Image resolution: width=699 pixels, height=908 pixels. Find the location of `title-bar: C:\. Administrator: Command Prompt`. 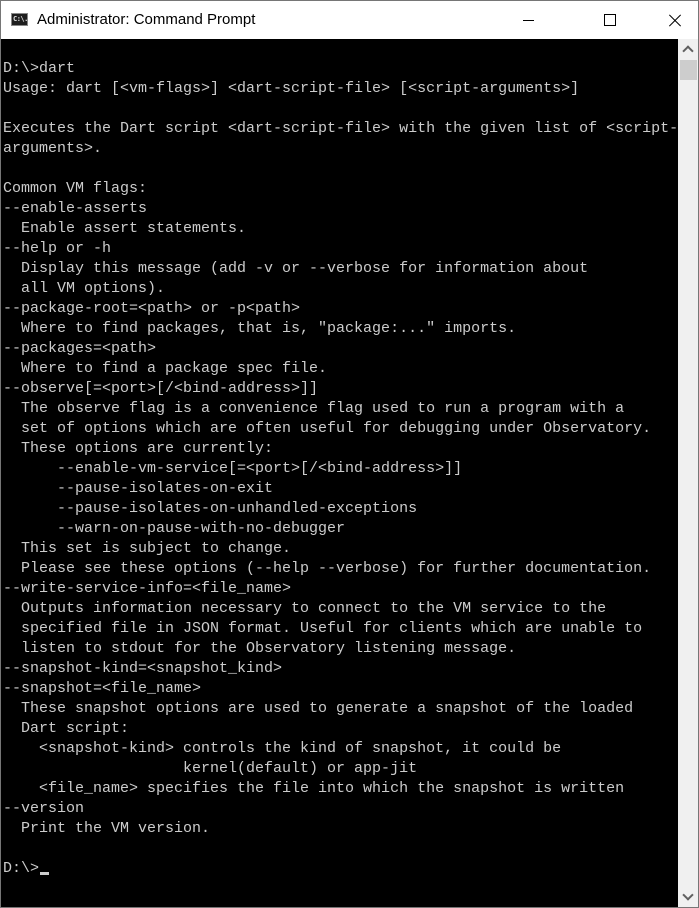

title-bar: C:\. Administrator: Command Prompt is located at coordinates (349, 20).